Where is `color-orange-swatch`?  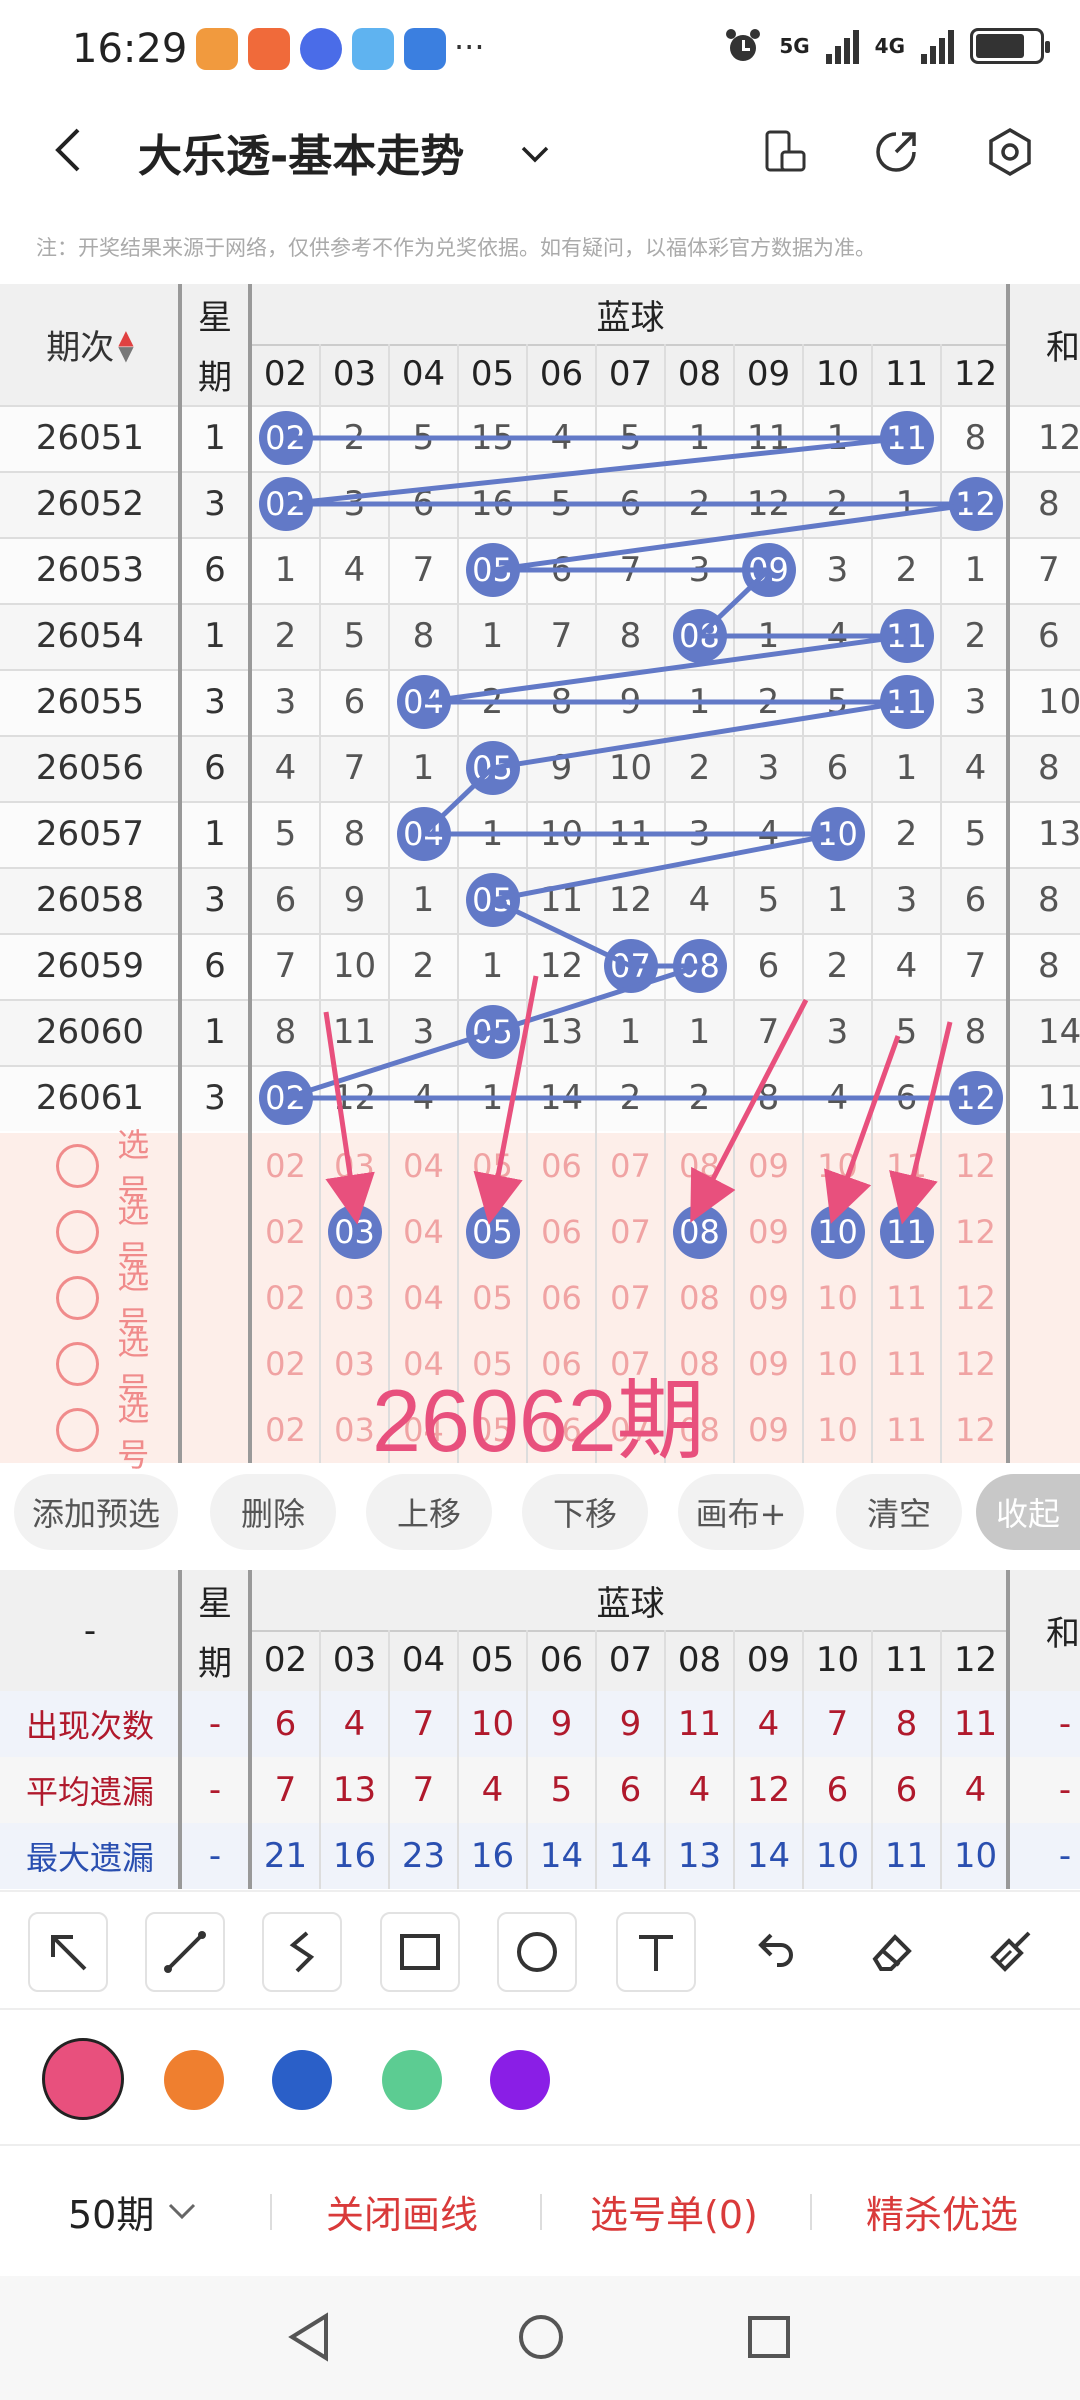 color-orange-swatch is located at coordinates (194, 2080).